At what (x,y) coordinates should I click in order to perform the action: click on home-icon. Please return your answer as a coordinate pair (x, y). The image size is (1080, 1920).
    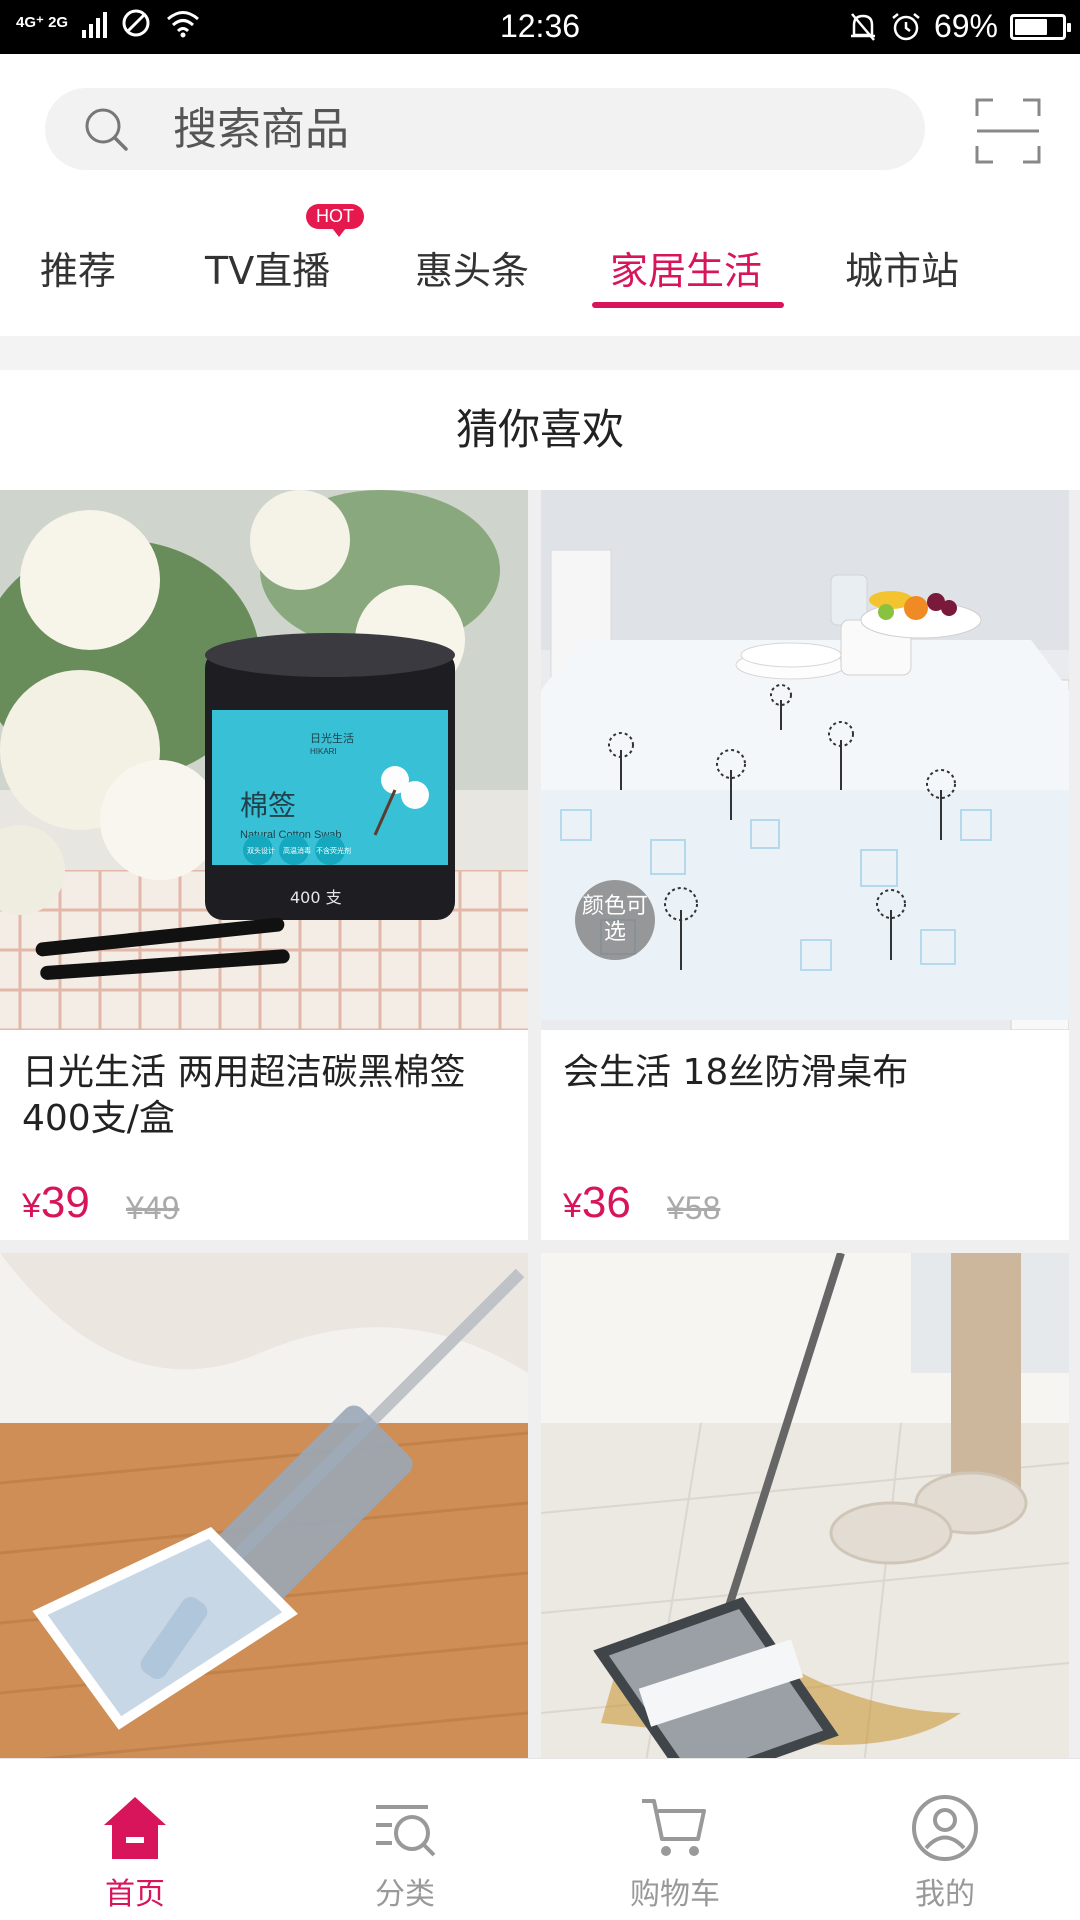
    Looking at the image, I should click on (135, 1828).